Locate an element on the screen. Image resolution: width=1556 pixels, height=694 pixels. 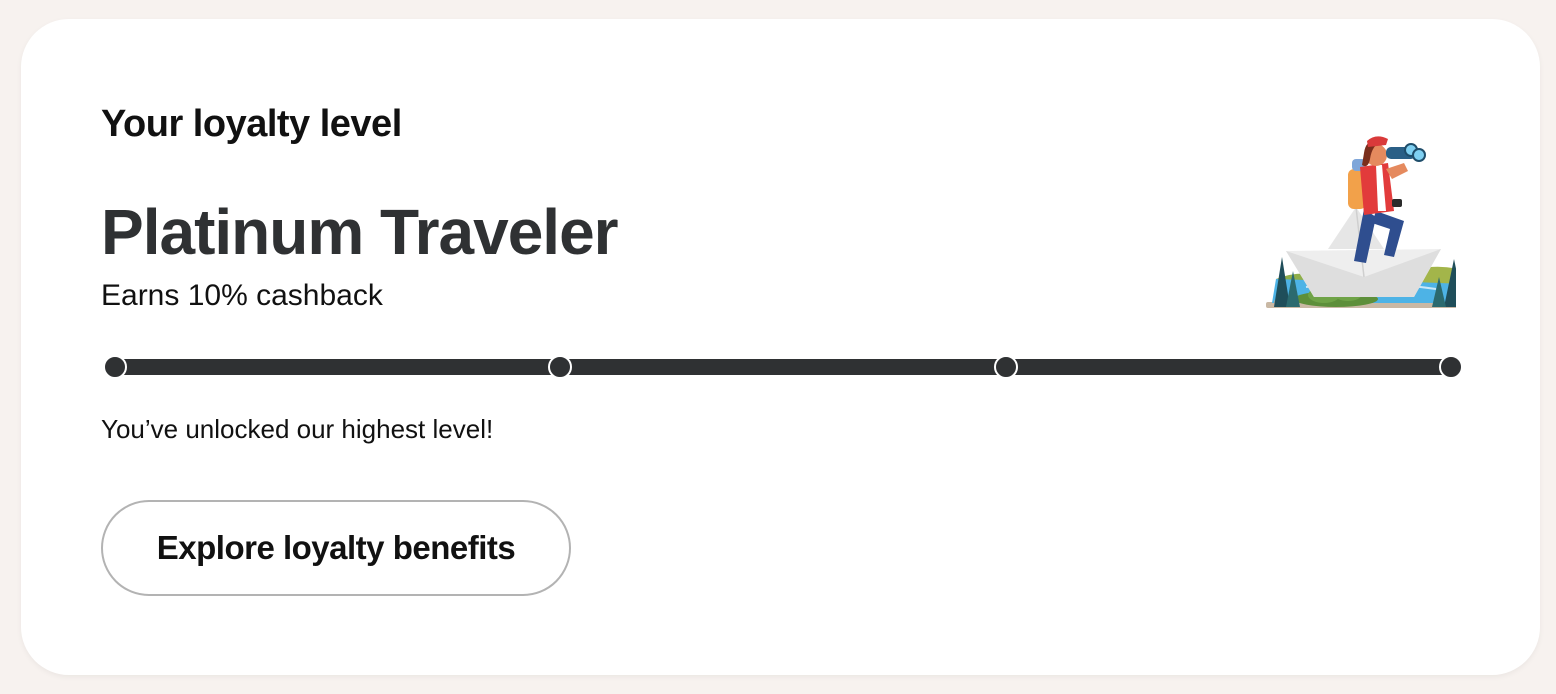
loyalty-progress-bar is located at coordinates (782, 367).